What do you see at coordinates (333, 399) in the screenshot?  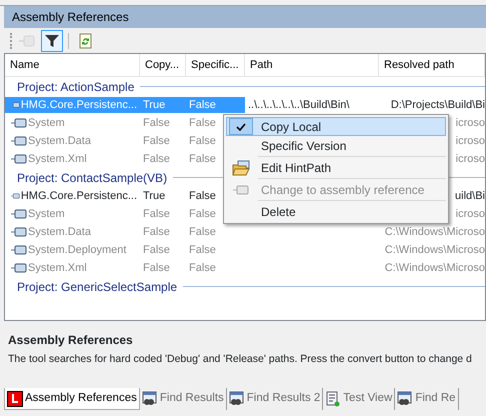 I see `test-view-icon` at bounding box center [333, 399].